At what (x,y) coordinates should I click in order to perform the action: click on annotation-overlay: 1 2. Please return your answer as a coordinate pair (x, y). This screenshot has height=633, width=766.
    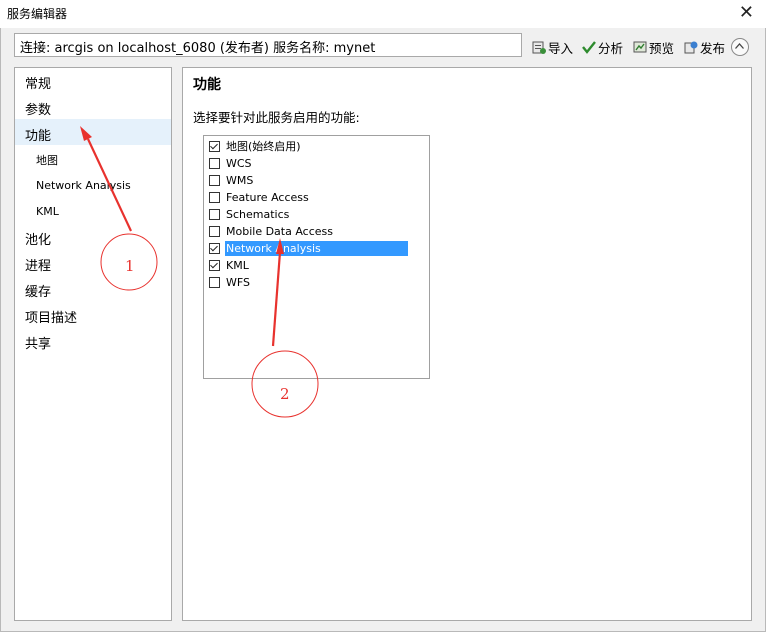
    Looking at the image, I should click on (199, 272).